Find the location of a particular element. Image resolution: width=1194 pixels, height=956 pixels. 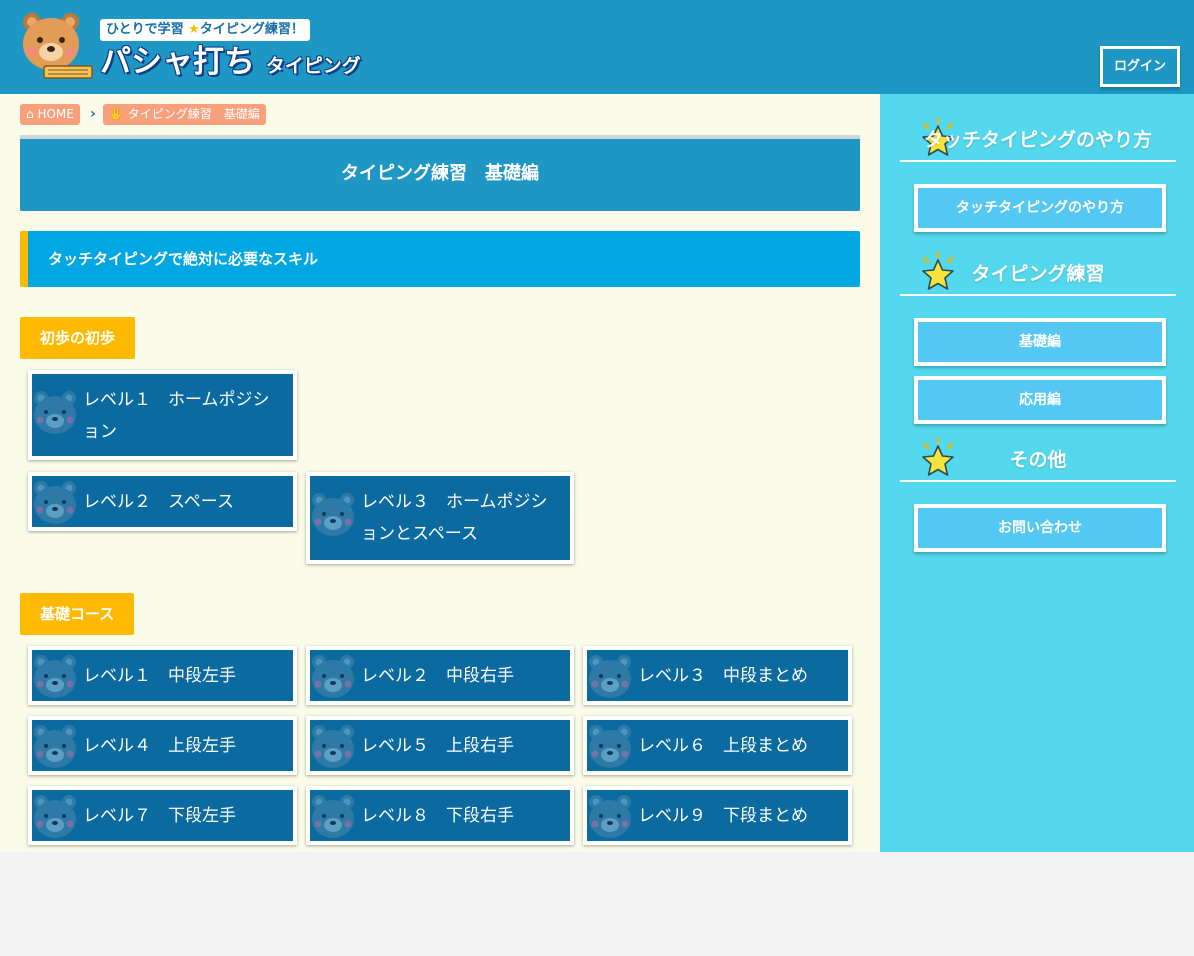

chevron-right-icon: › is located at coordinates (93, 114).